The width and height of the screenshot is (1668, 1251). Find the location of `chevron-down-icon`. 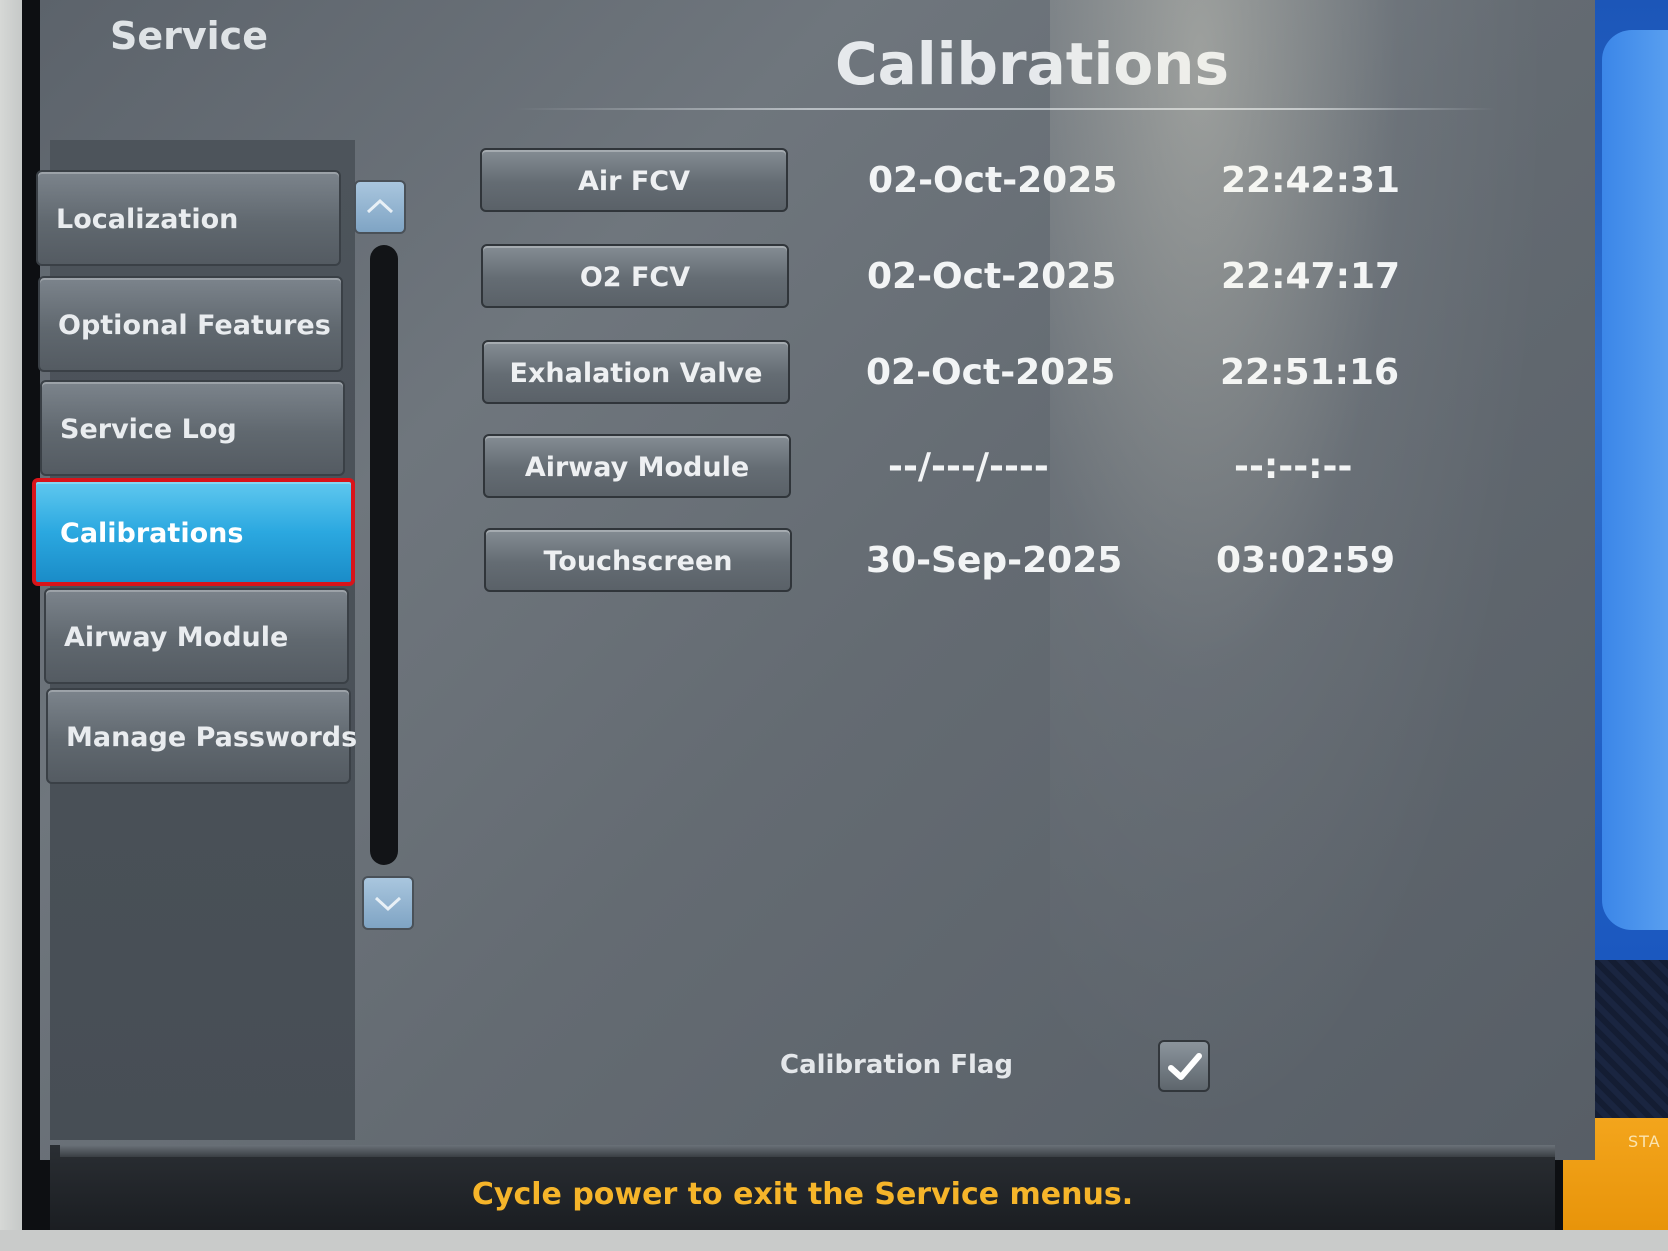

chevron-down-icon is located at coordinates (388, 904).